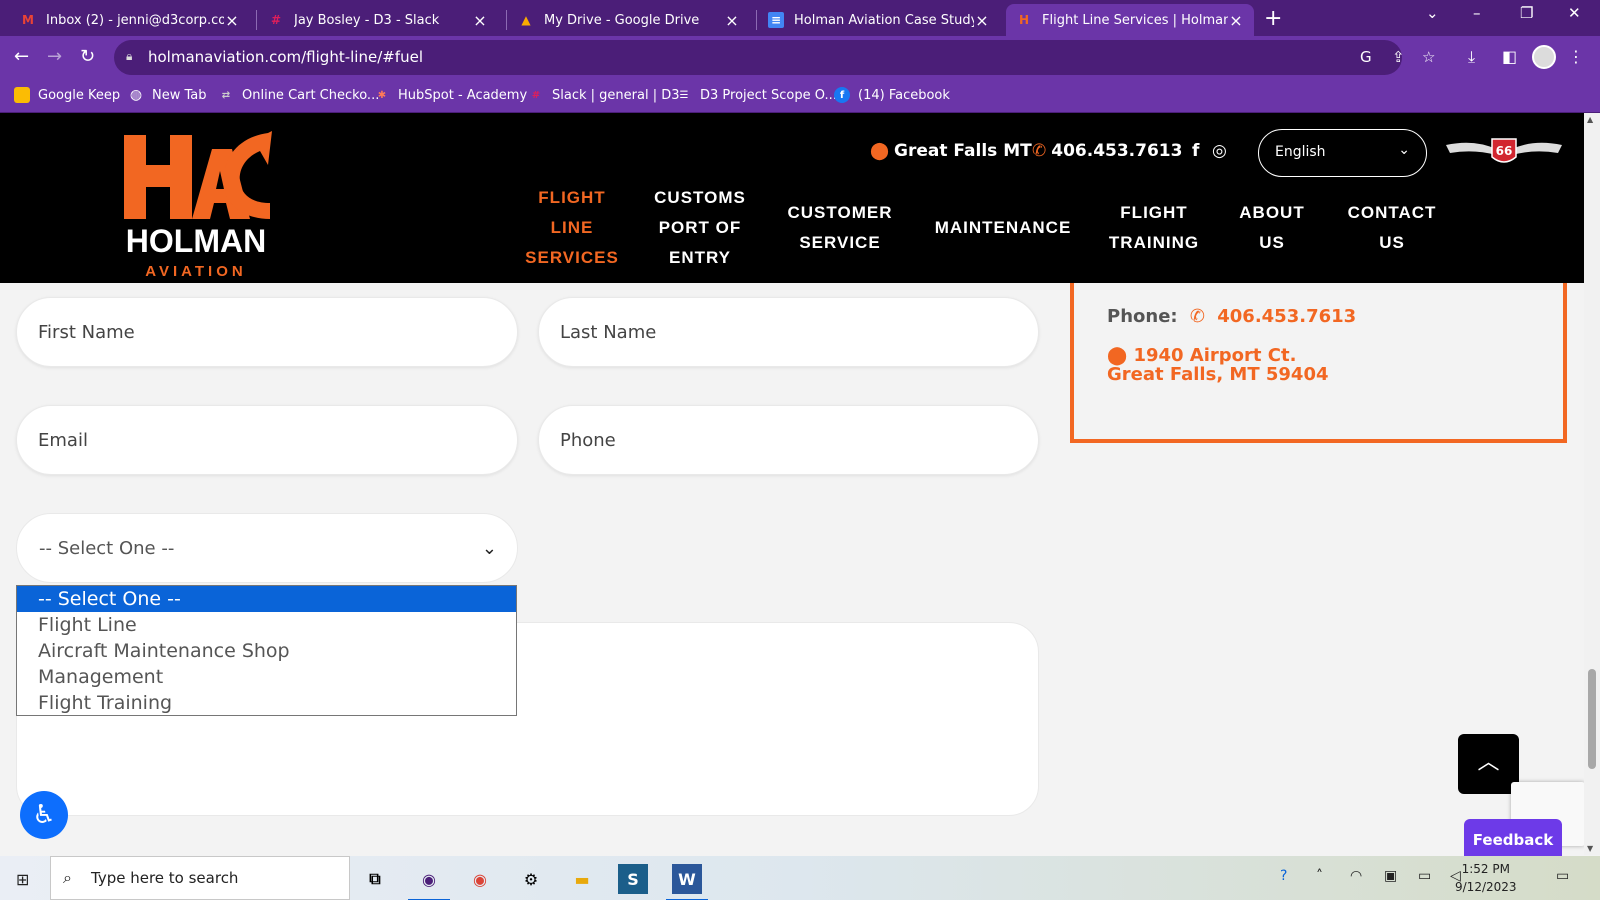 Image resolution: width=1600 pixels, height=900 pixels. What do you see at coordinates (1590, 848) in the screenshot?
I see `scroll-down-icon: ▼` at bounding box center [1590, 848].